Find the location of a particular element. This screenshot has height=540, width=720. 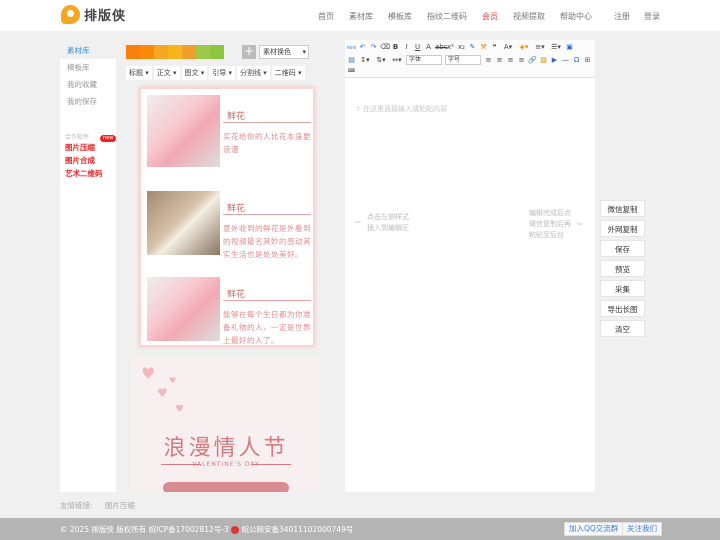

link-icon: 🔗 is located at coordinates (532, 60).